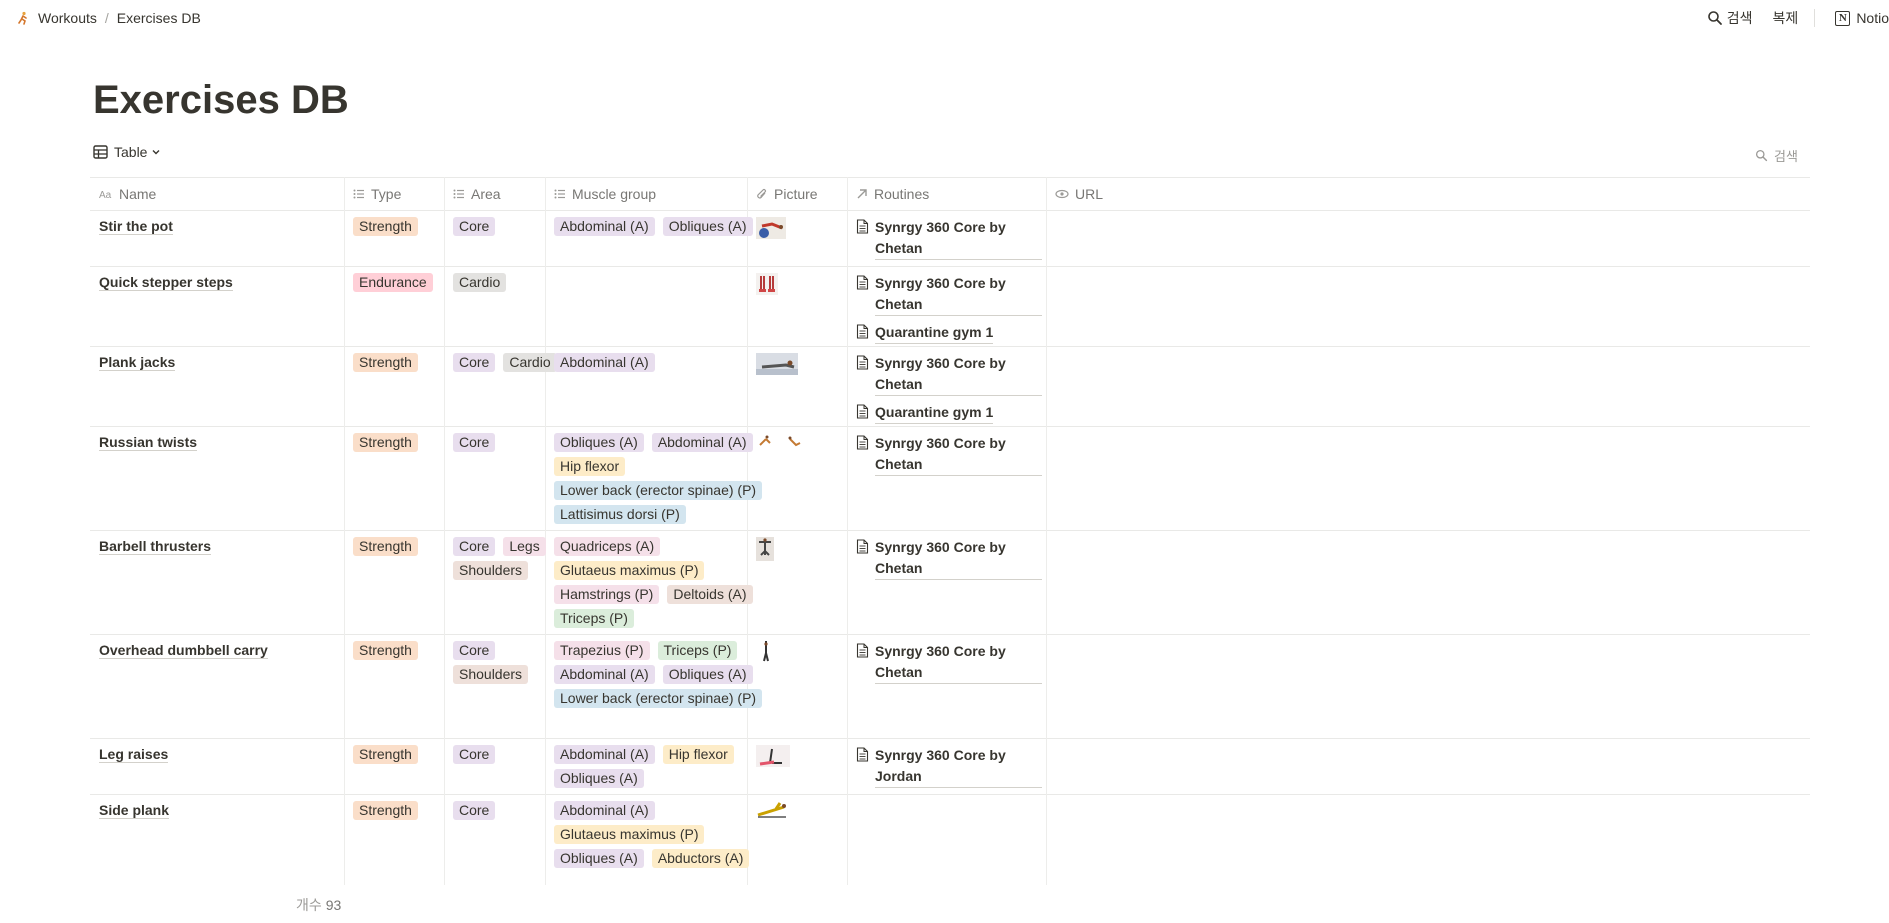  I want to click on area-tag: Legs, so click(524, 546).